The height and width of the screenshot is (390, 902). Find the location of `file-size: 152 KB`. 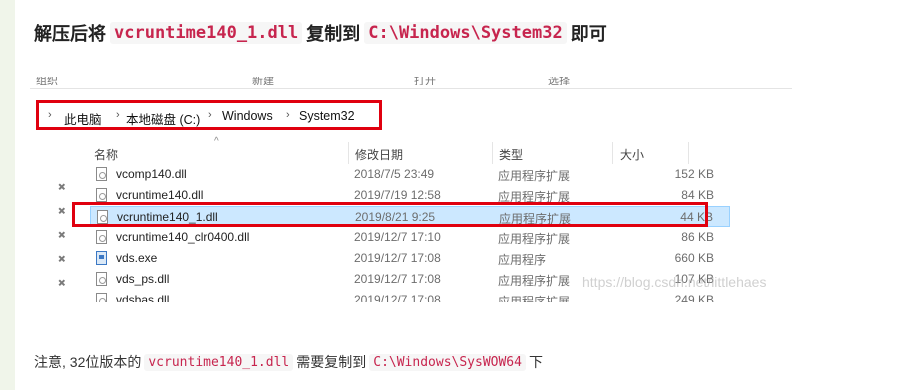

file-size: 152 KB is located at coordinates (694, 174).